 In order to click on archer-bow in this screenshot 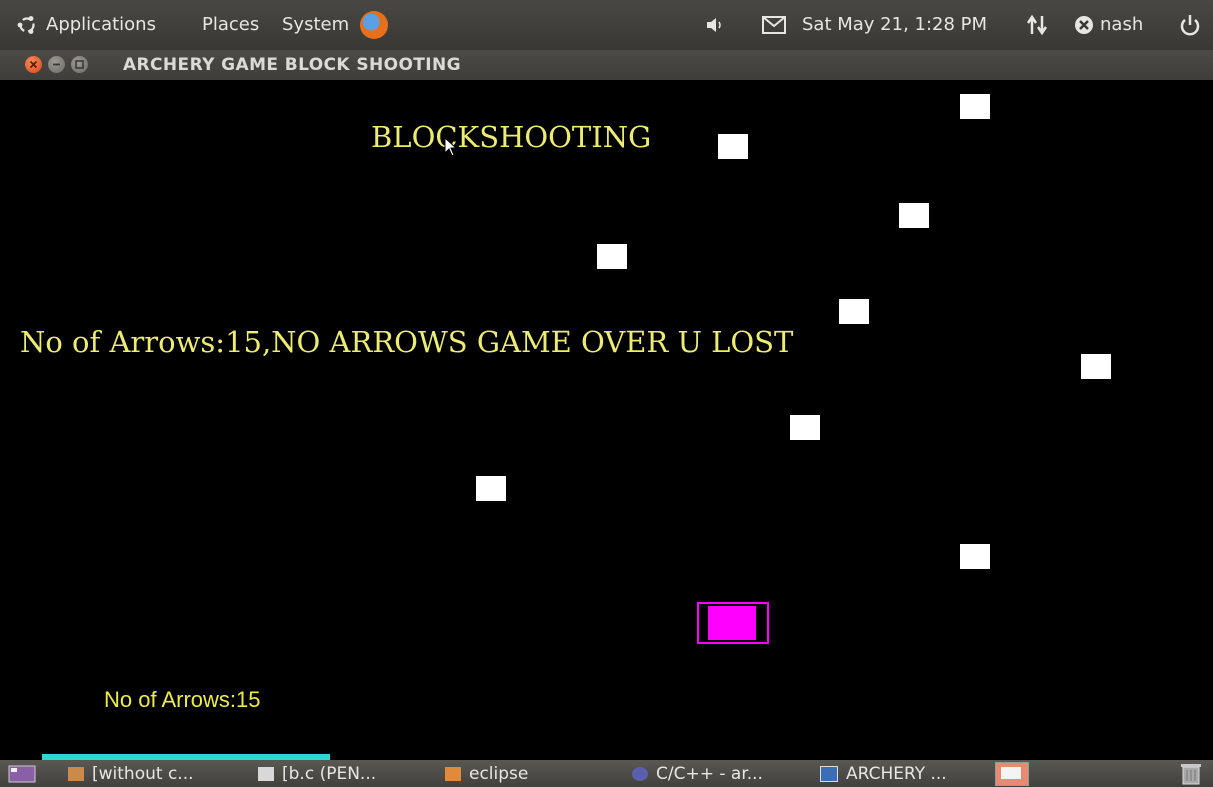, I will do `click(733, 623)`.